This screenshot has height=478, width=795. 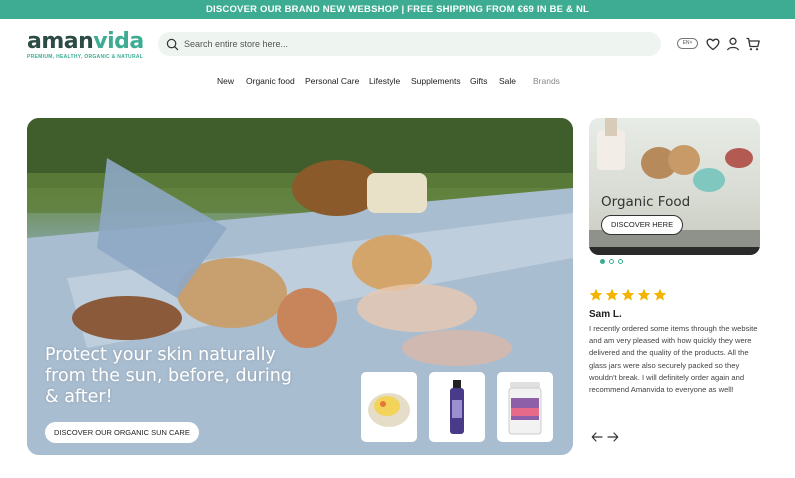 I want to click on search-bar, so click(x=409, y=44).